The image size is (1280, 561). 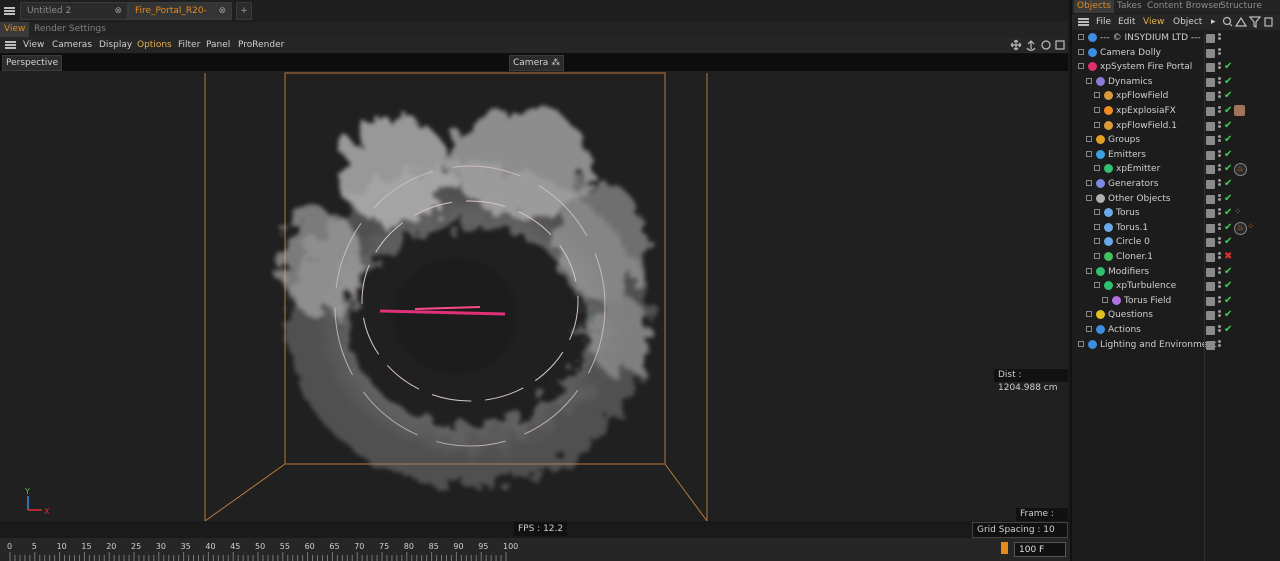 What do you see at coordinates (1172, 155) in the screenshot?
I see `object-row: Emitters ✔` at bounding box center [1172, 155].